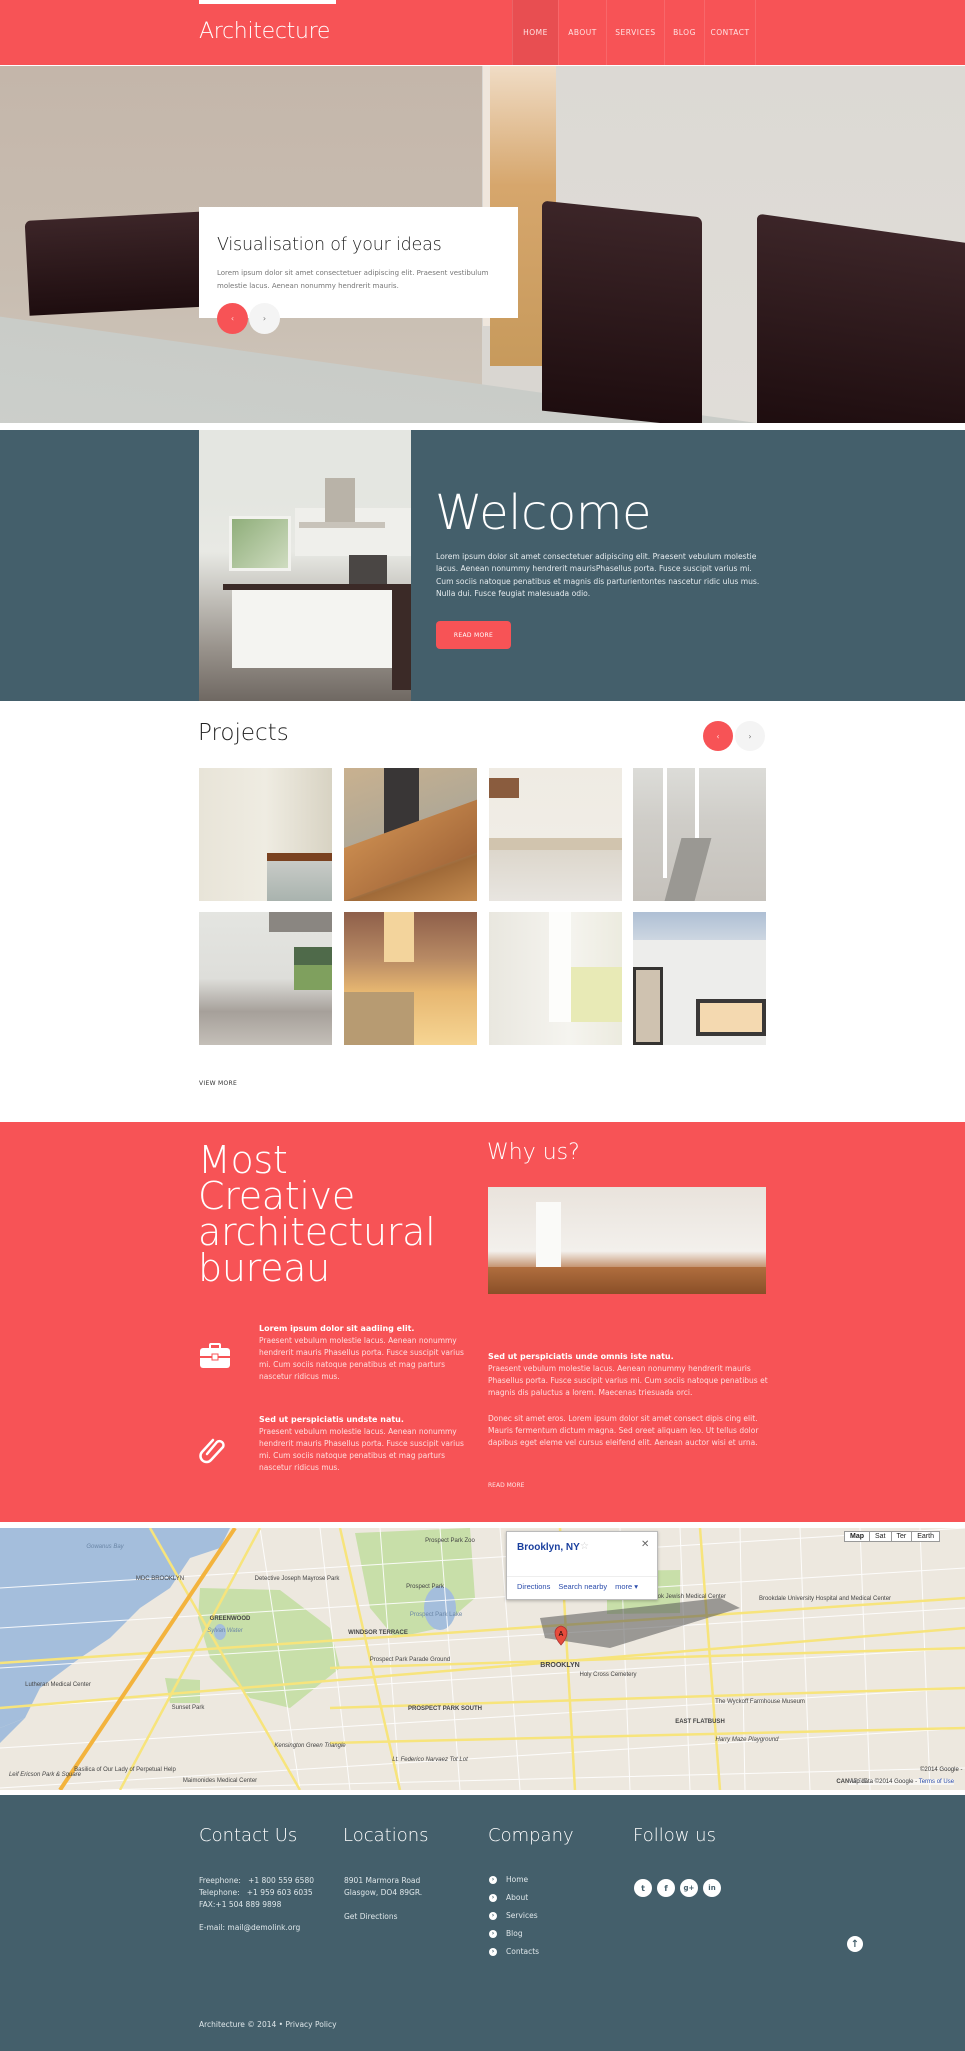  Describe the element at coordinates (941, 1770) in the screenshot. I see `map-copyright: ©2014 Google -` at that location.